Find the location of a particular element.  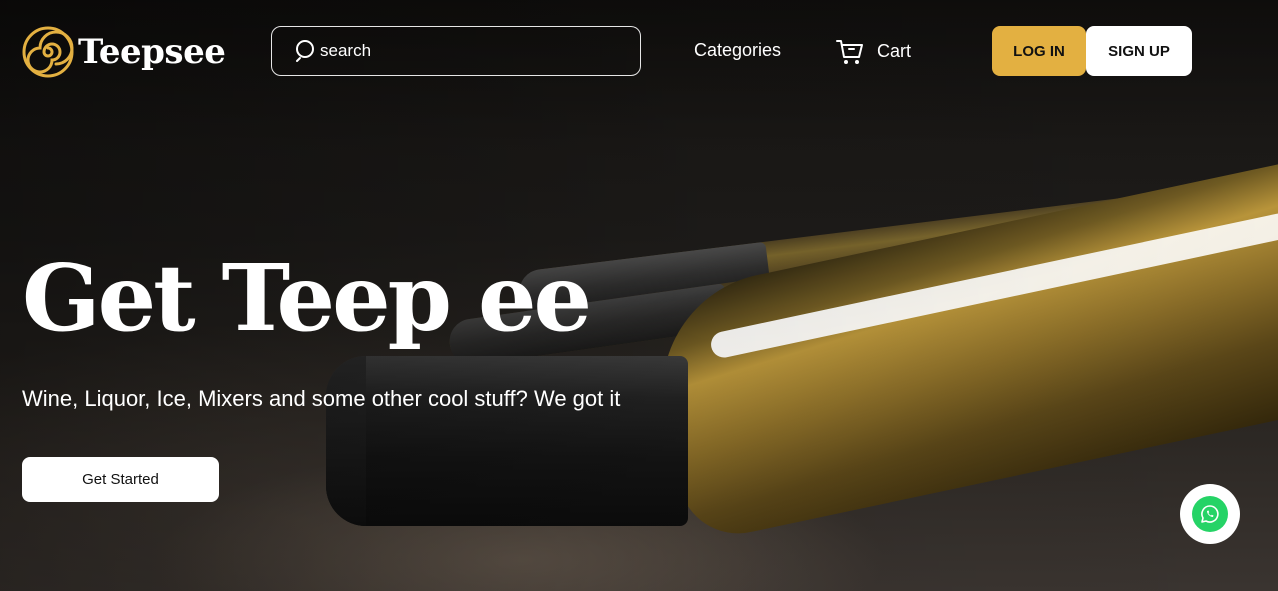

cart-label: Cart is located at coordinates (894, 50).